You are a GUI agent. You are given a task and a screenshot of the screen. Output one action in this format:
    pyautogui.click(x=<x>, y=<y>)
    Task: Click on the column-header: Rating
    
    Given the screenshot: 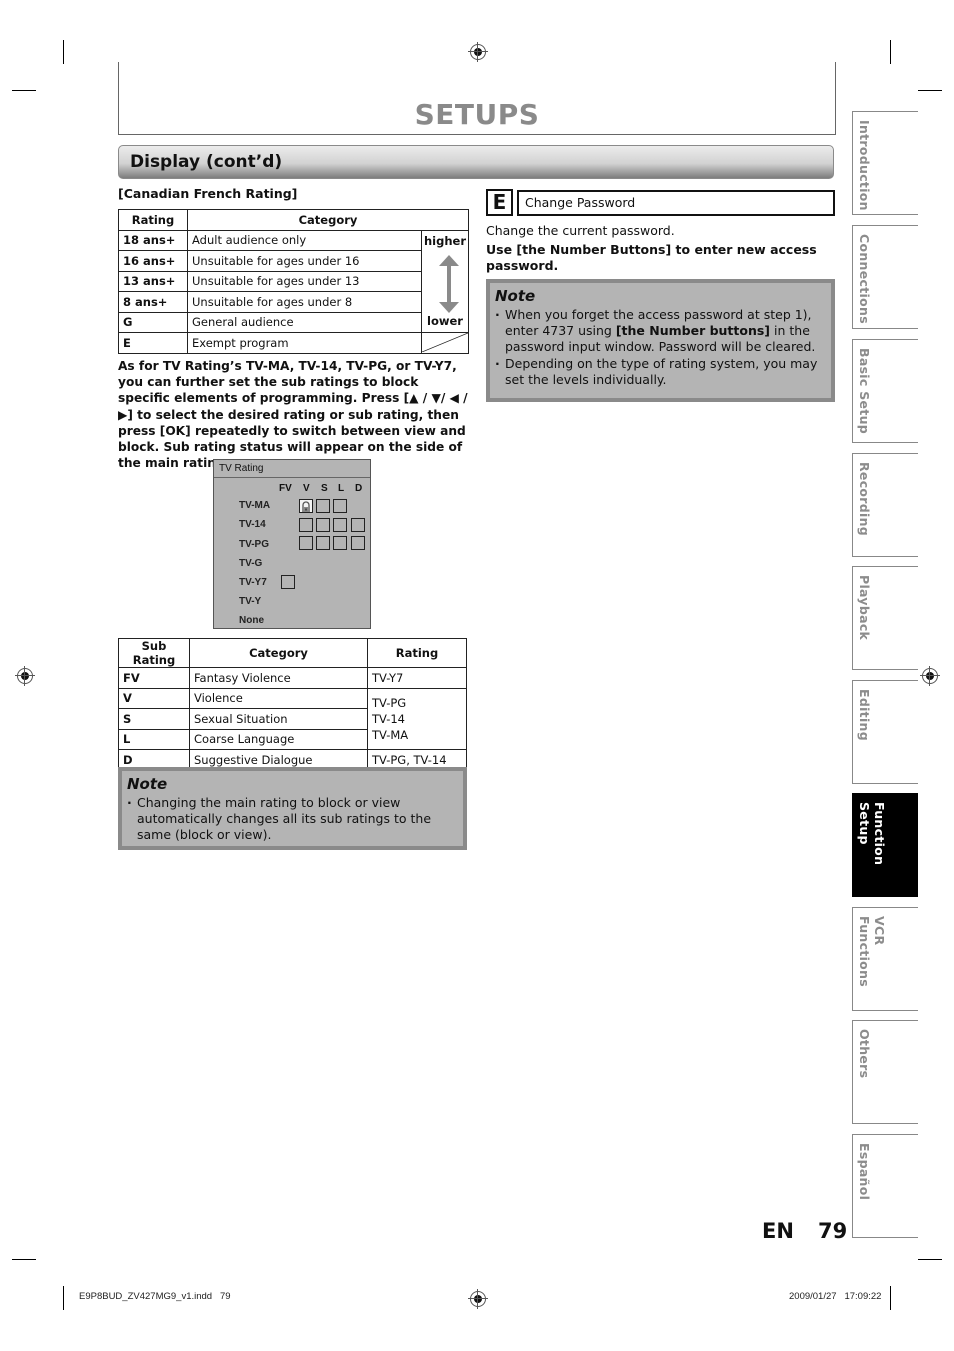 What is the action you would take?
    pyautogui.click(x=153, y=220)
    